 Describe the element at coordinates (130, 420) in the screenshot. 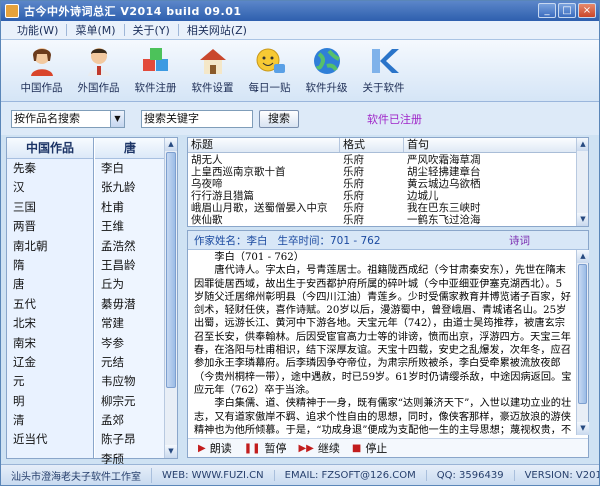

I see `poet-item: 孟郊` at that location.